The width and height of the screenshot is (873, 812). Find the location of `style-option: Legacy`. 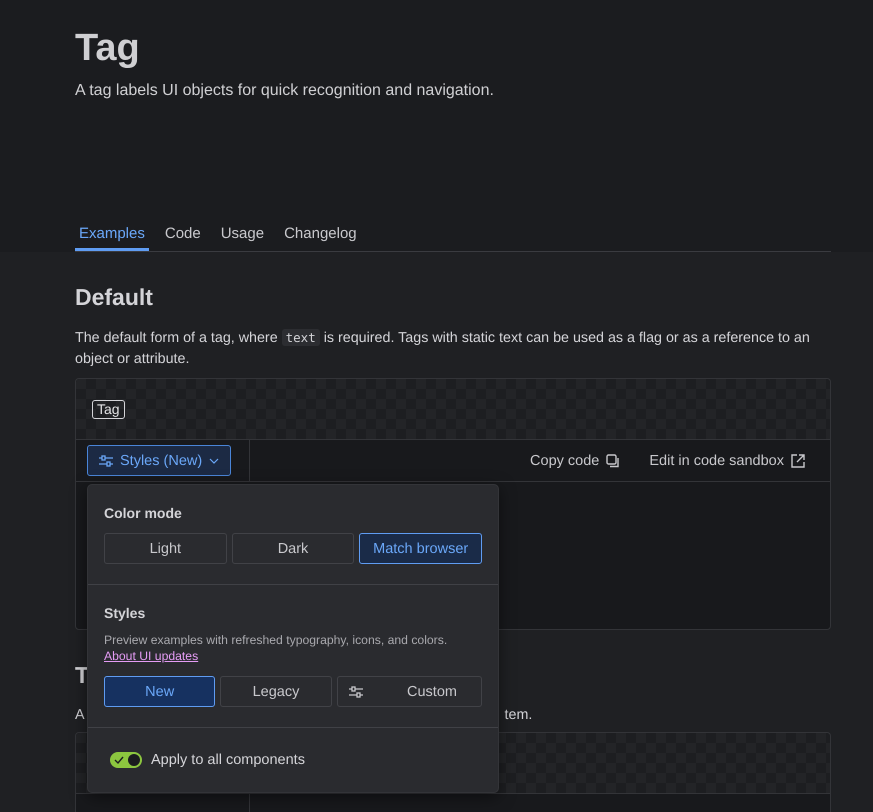

style-option: Legacy is located at coordinates (276, 691).